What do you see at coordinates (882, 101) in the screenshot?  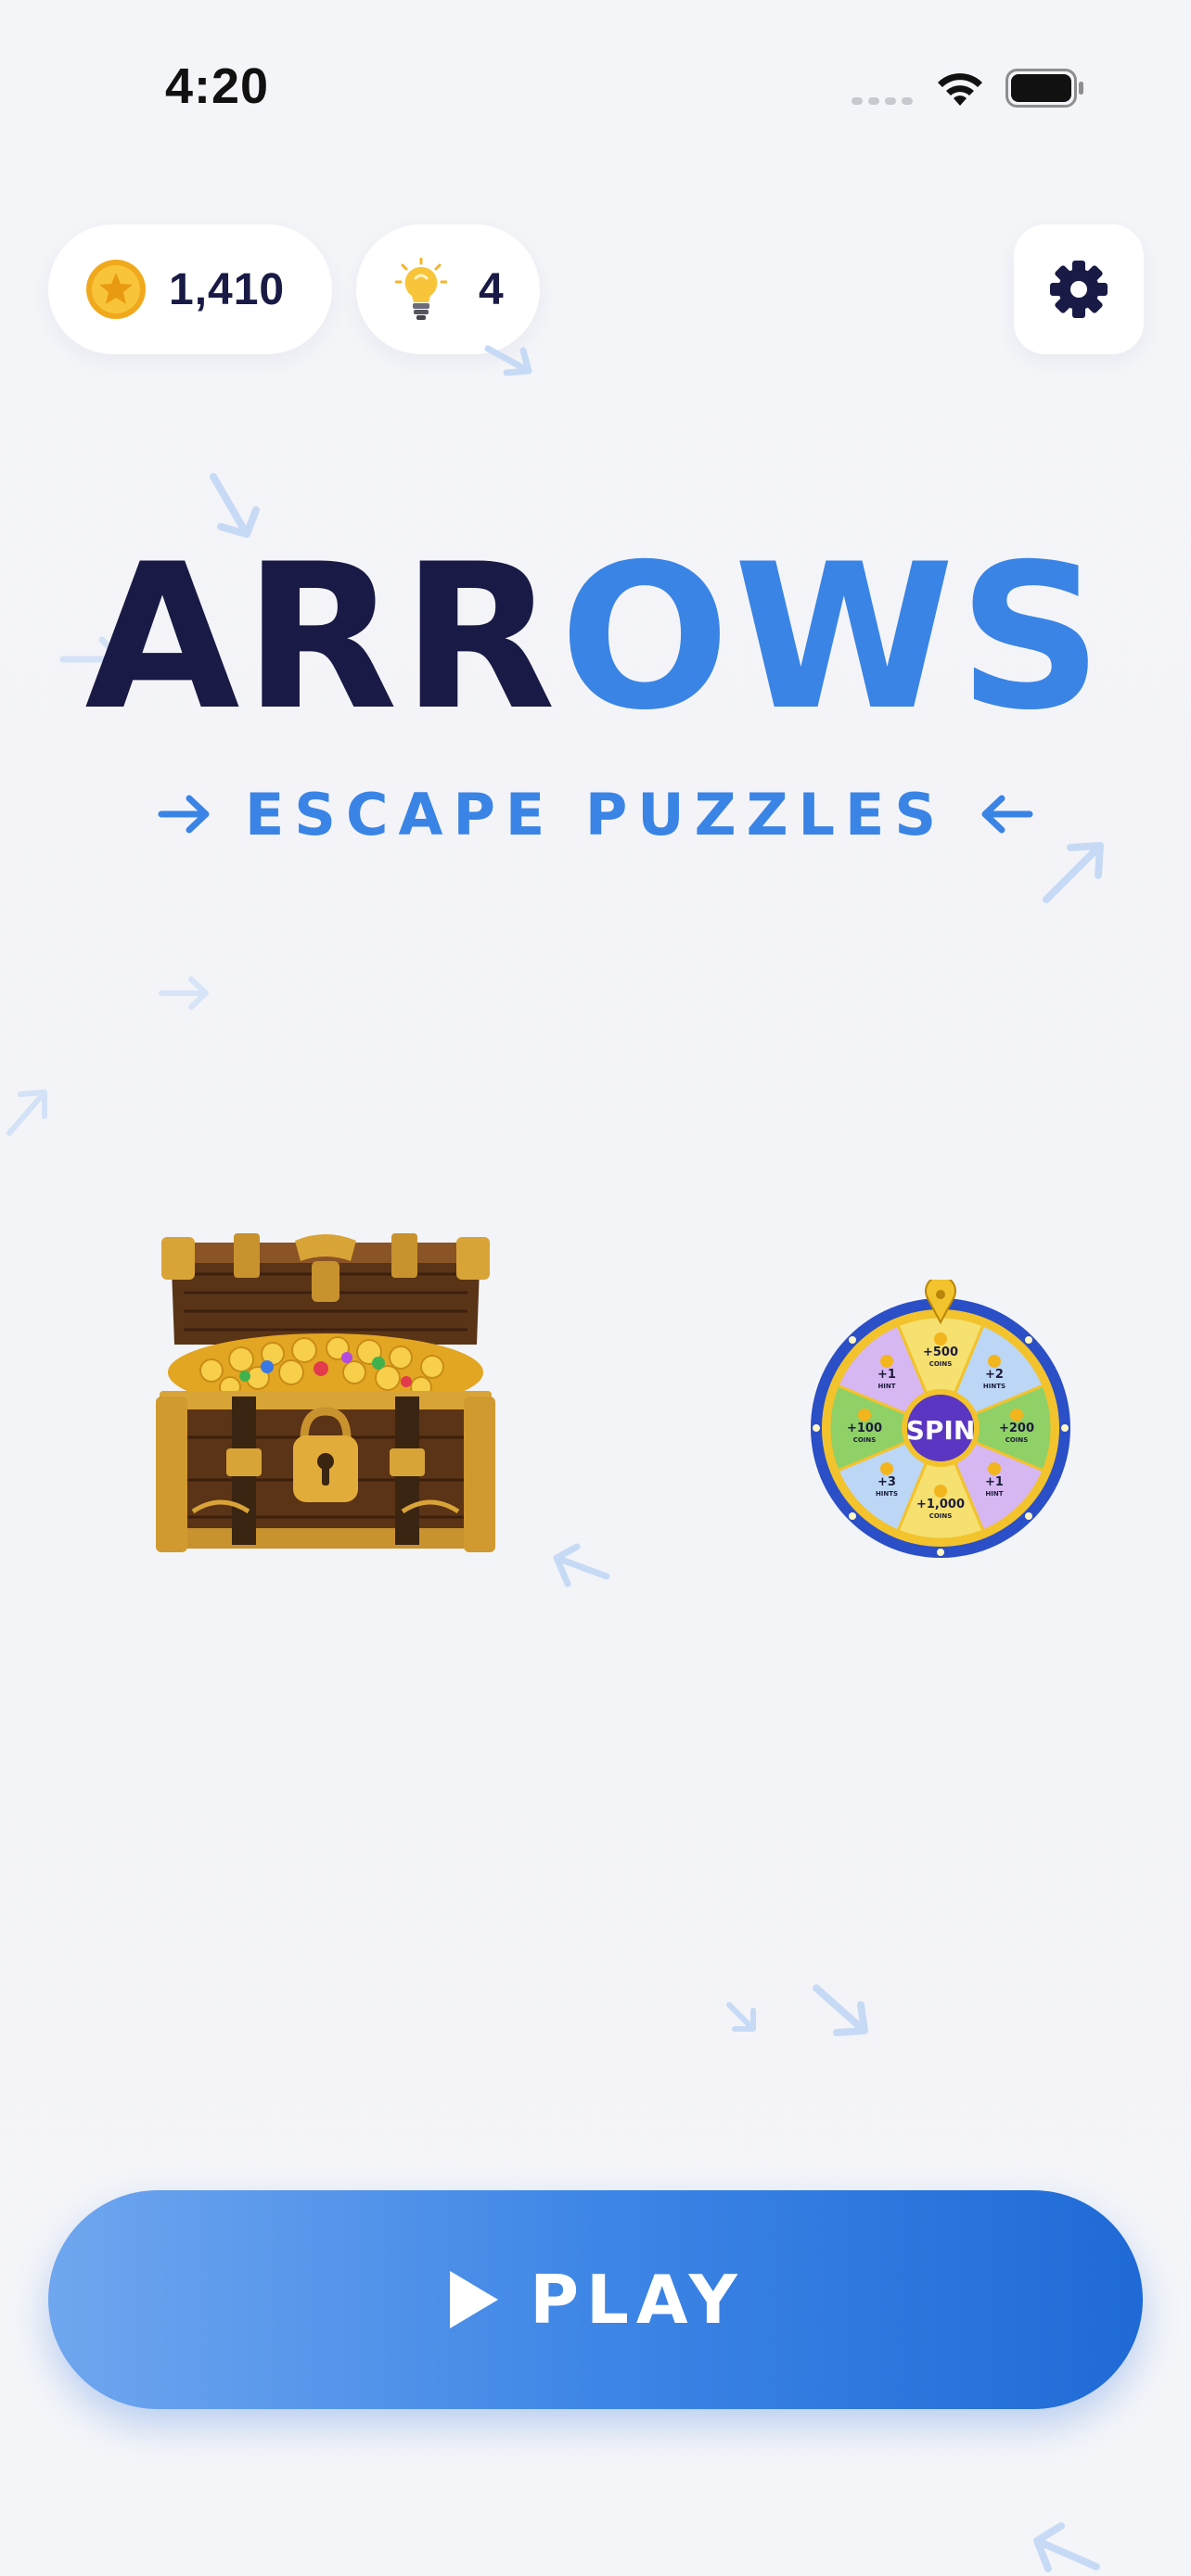 I see `cellular-signal-icon` at bounding box center [882, 101].